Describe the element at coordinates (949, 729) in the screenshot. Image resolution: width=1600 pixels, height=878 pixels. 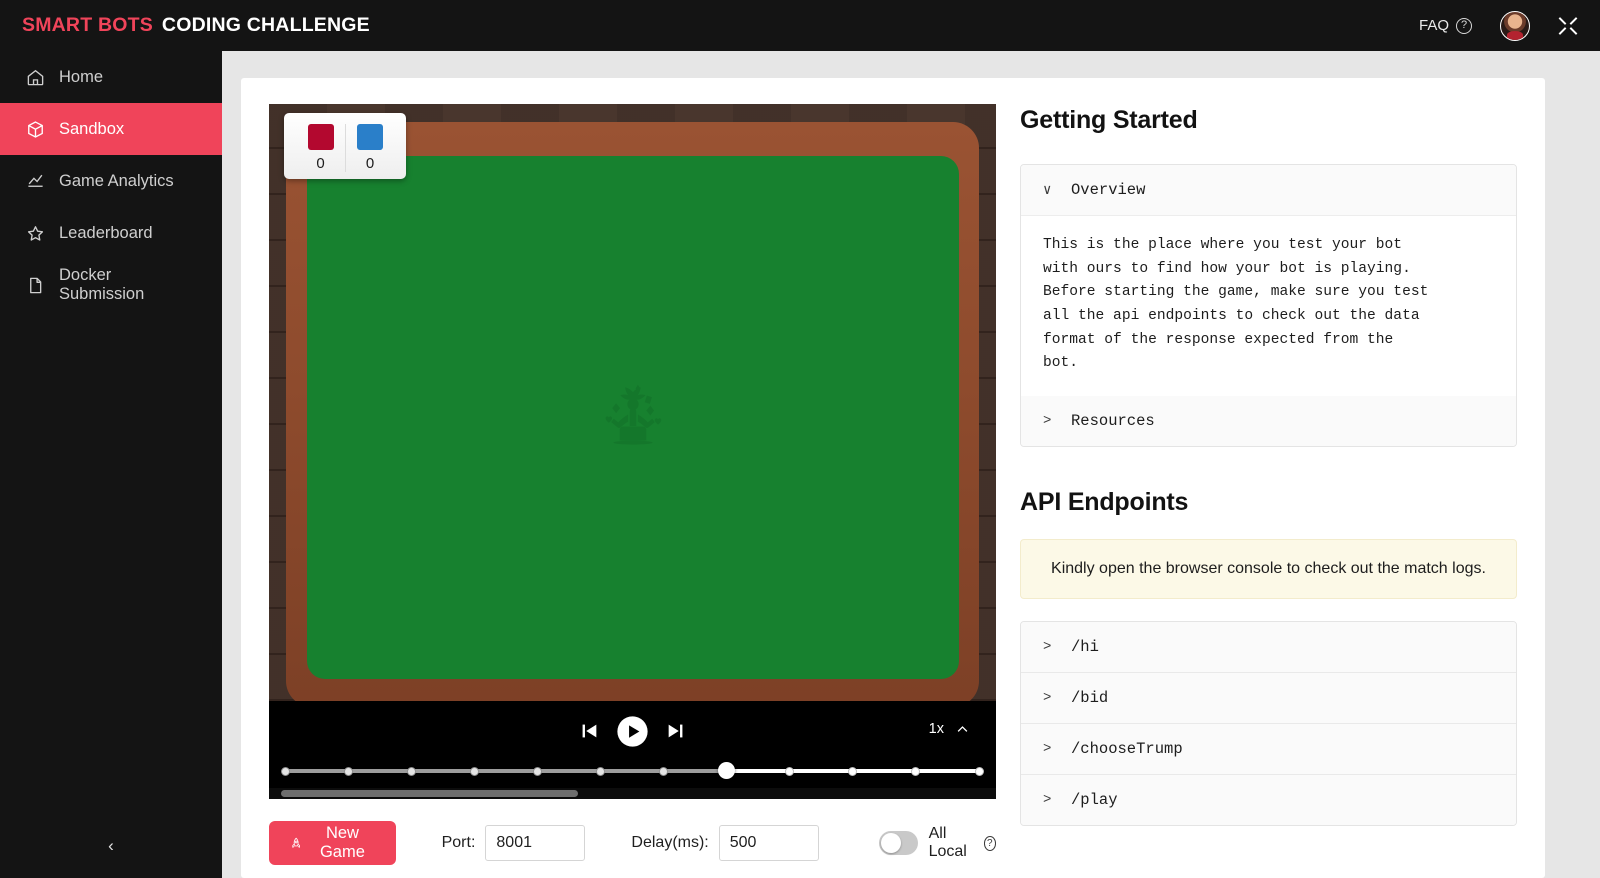
I see `playback-speed-button: 1x` at that location.